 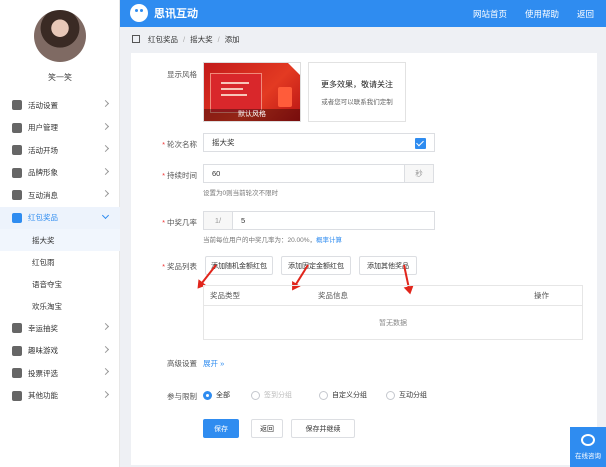 I want to click on sidebar-item-brand-image: 品牌形象, so click(x=60, y=173).